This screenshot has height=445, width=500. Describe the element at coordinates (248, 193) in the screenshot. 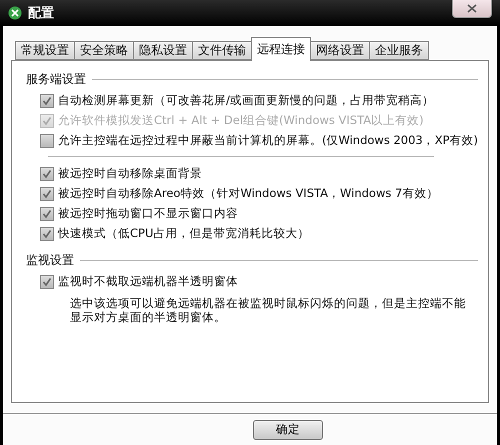

I see `checkbox-label: 被远控时自动移除Areo特效（针对Windows VISTA，Windows 7有效）` at that location.